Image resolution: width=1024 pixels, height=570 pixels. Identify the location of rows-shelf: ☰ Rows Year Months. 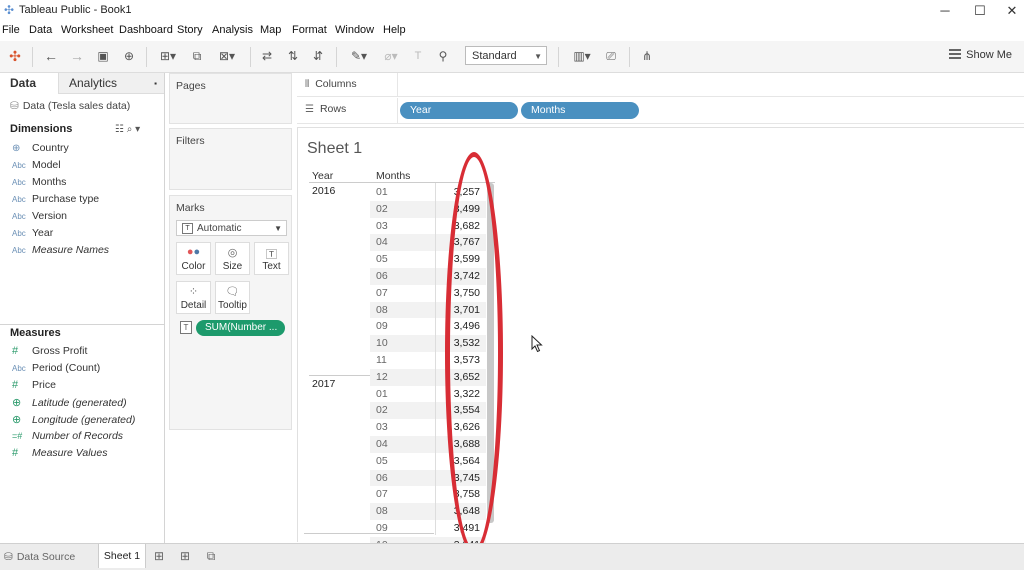
(660, 111).